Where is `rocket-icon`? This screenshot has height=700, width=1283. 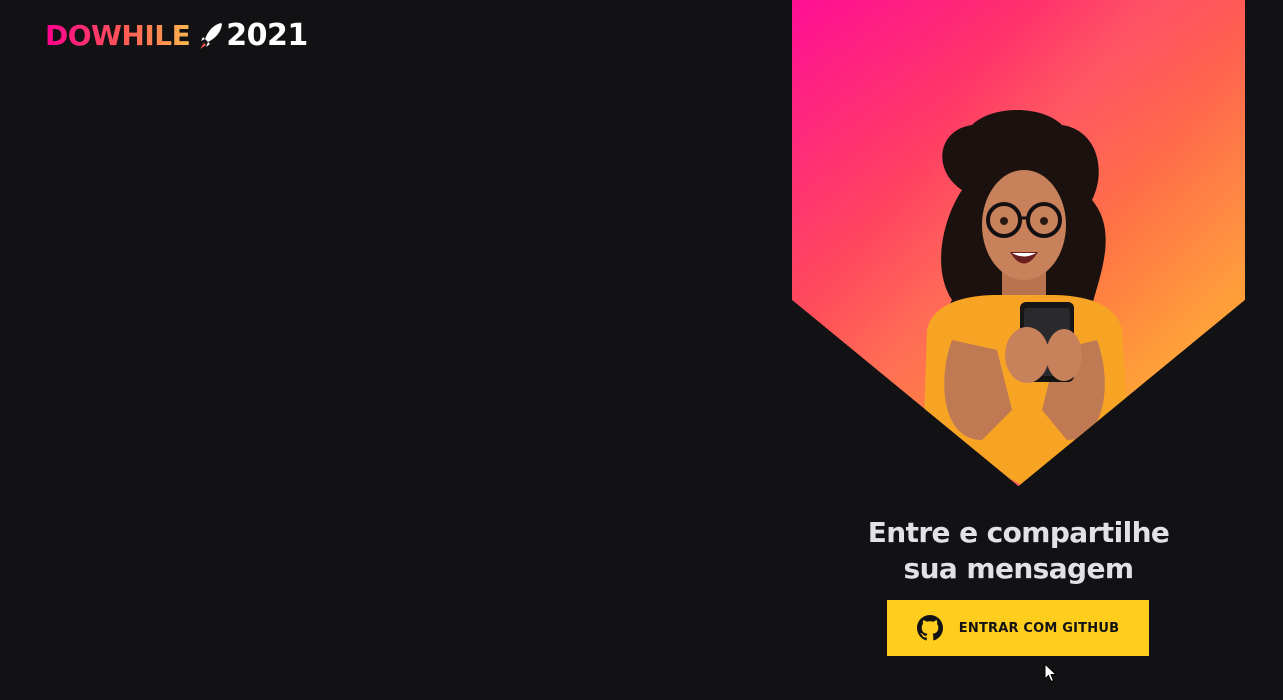 rocket-icon is located at coordinates (211, 36).